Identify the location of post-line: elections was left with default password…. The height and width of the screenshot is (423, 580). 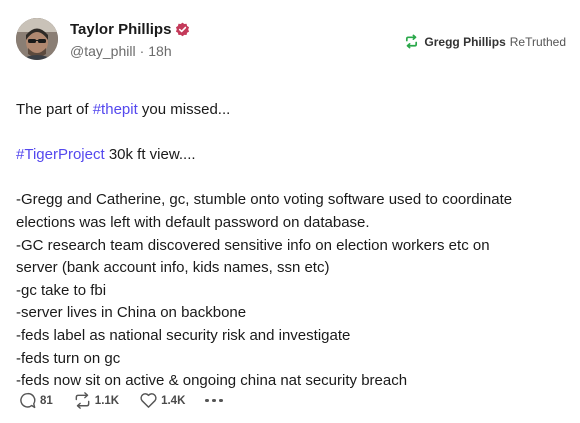
(193, 222).